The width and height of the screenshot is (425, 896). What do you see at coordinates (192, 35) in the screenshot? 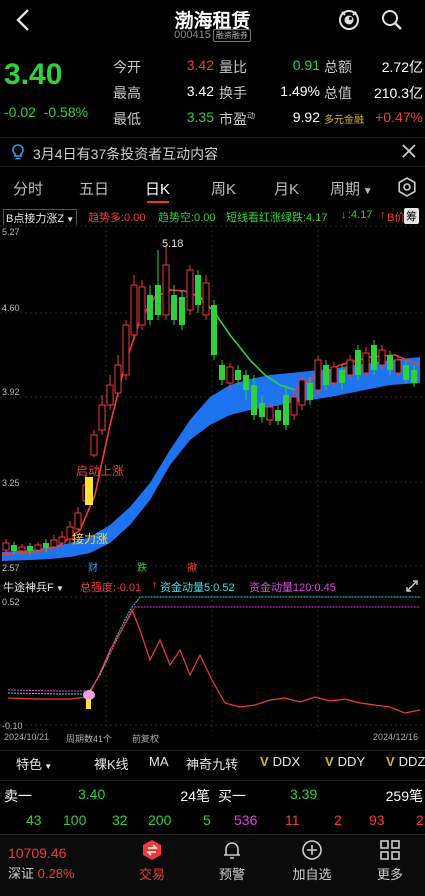
I see `stock-code-text: 000415` at bounding box center [192, 35].